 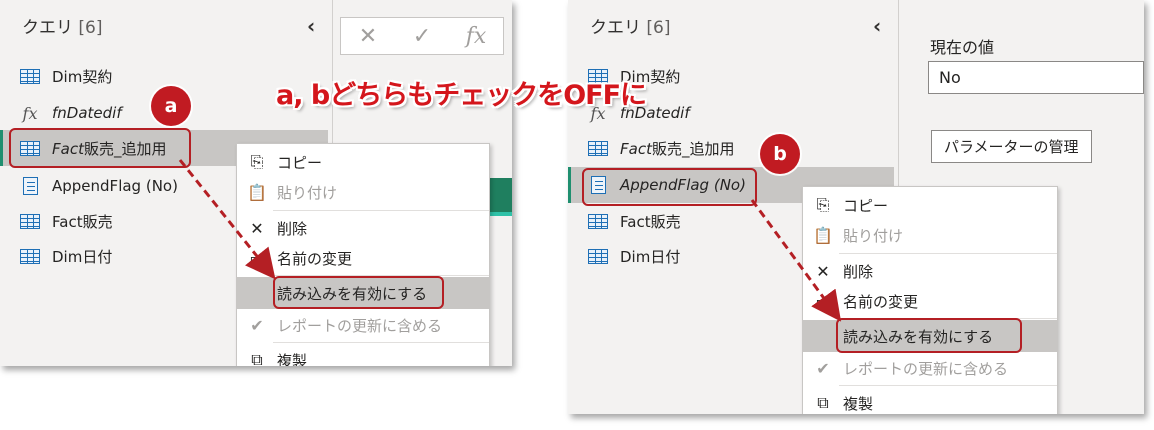 What do you see at coordinates (780, 154) in the screenshot?
I see `badge-b: b` at bounding box center [780, 154].